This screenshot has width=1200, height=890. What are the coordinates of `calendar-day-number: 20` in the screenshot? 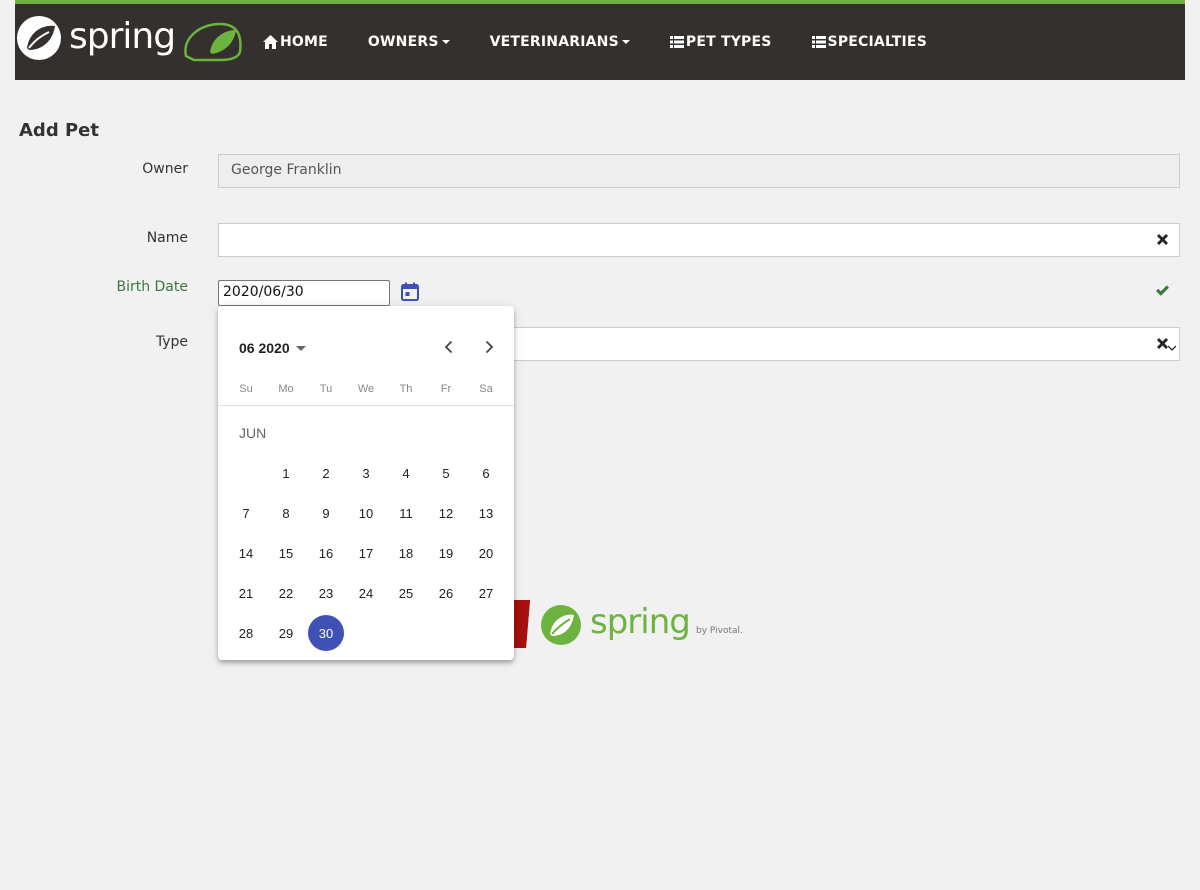 It's located at (486, 553).